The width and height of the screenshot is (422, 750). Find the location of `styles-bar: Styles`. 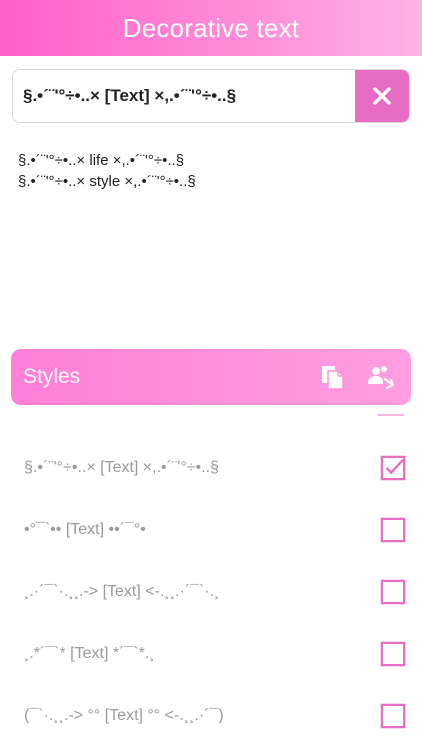

styles-bar: Styles is located at coordinates (211, 377).